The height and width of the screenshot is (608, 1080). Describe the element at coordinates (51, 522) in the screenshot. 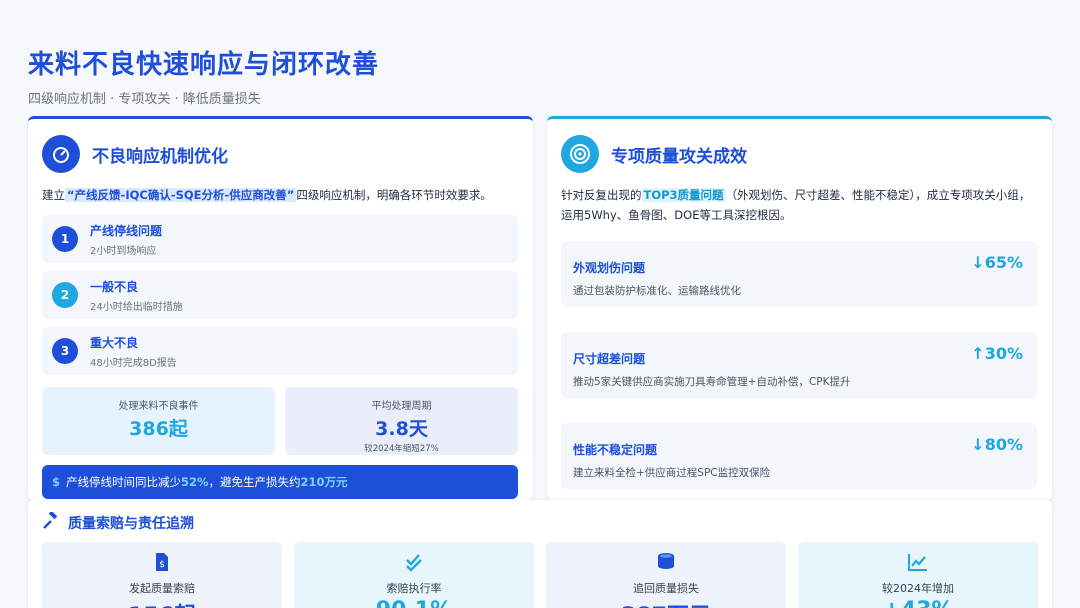

I see `gavel-icon` at that location.